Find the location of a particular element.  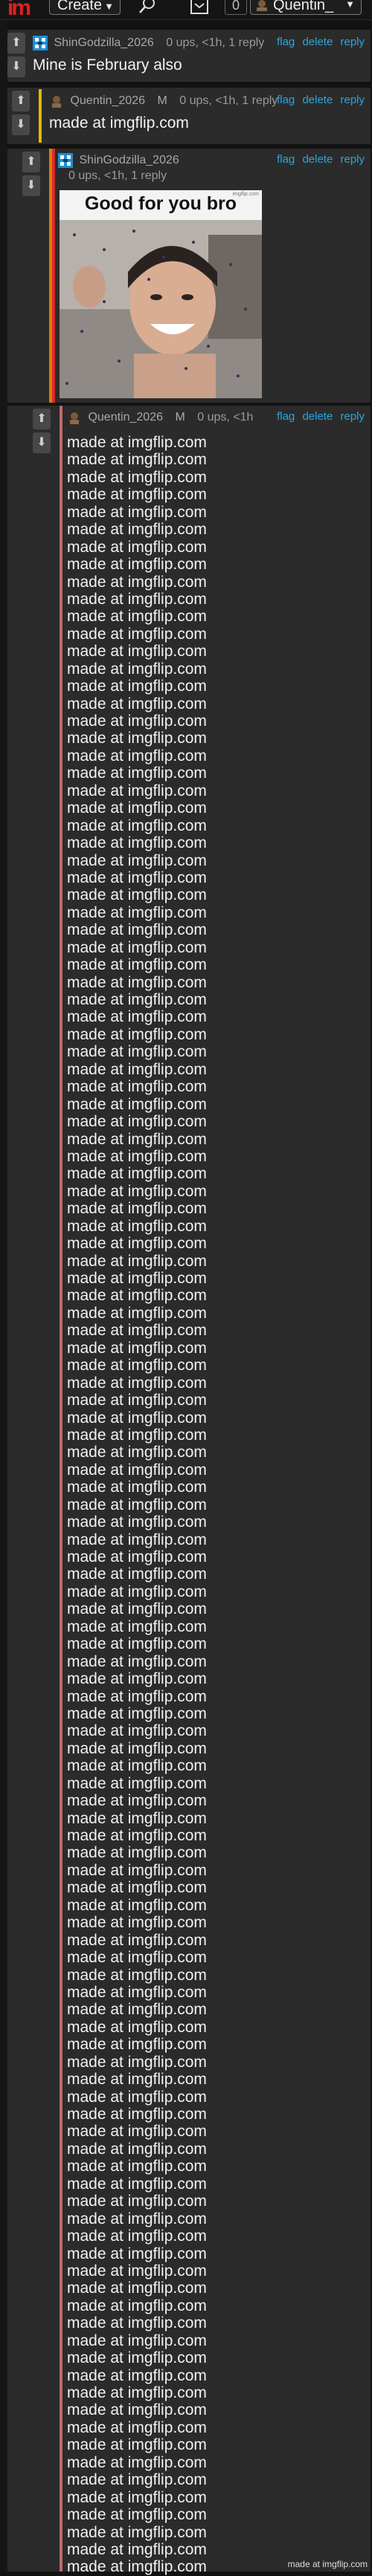

meme-image: Good for you bro imgflip.com is located at coordinates (161, 294).